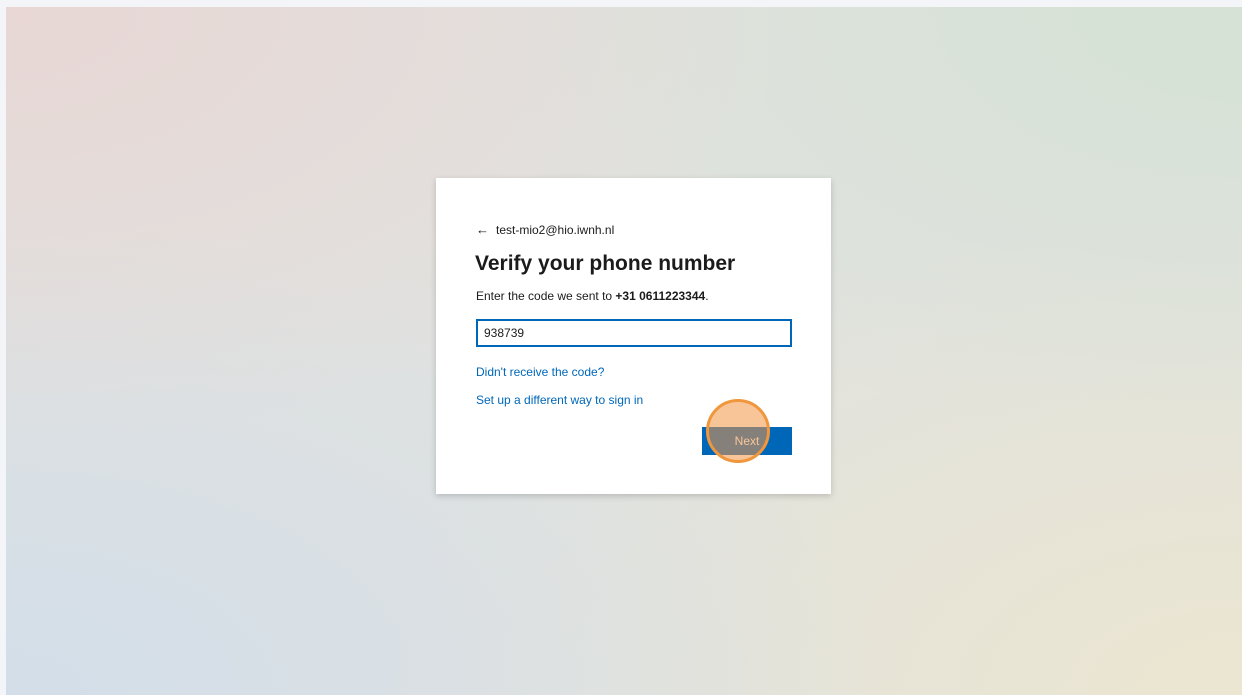 This screenshot has height=695, width=1242. What do you see at coordinates (482, 230) in the screenshot?
I see `arrow-left-icon: ←` at bounding box center [482, 230].